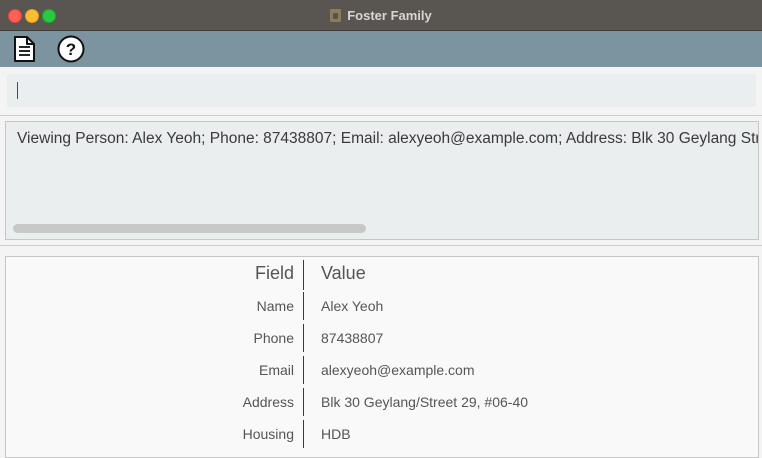 This screenshot has width=762, height=458. What do you see at coordinates (381, 49) in the screenshot?
I see `toolbar: ?` at bounding box center [381, 49].